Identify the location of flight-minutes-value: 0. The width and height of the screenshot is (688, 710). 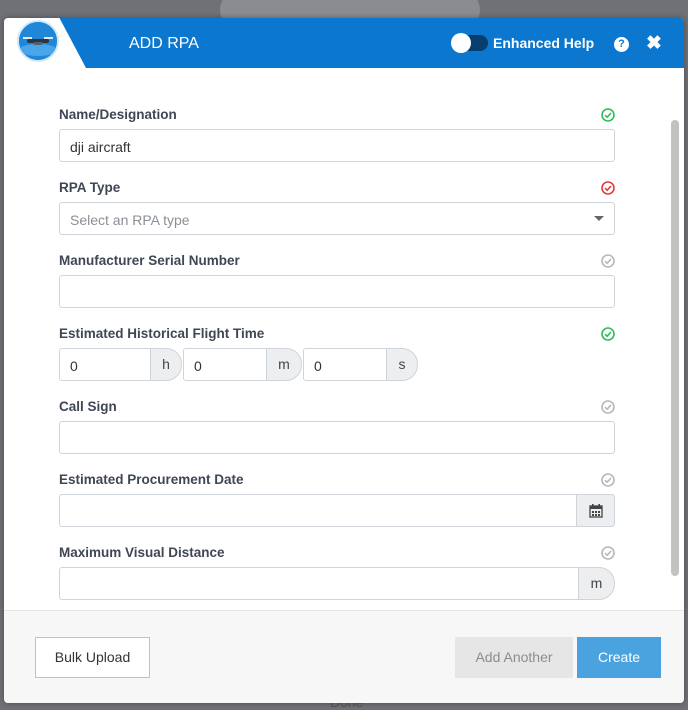
(198, 366).